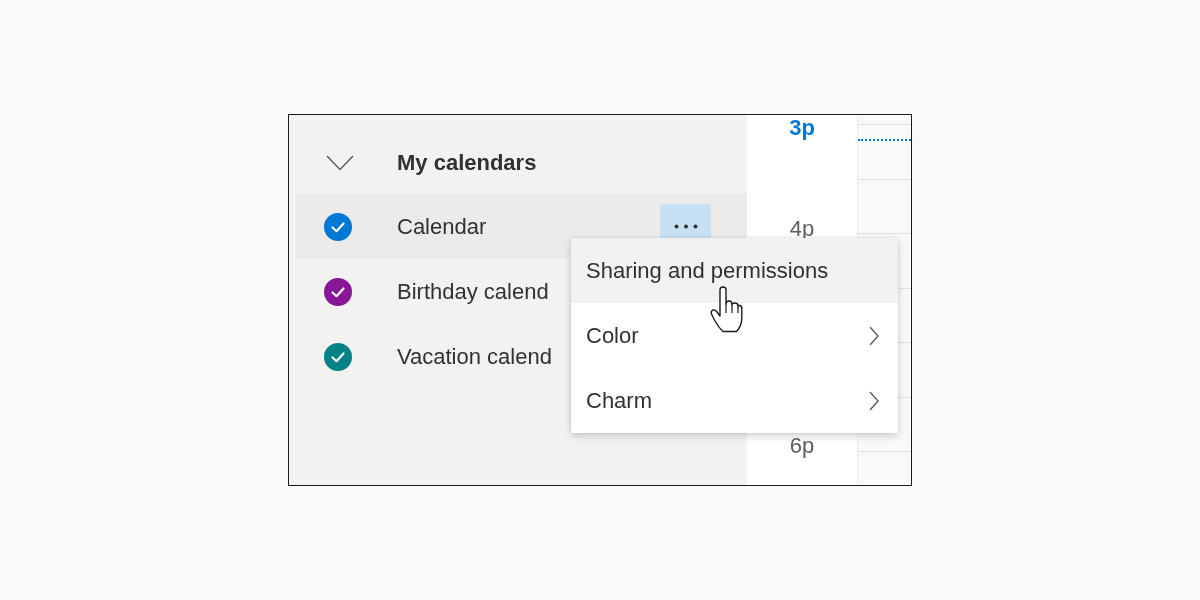 The height and width of the screenshot is (600, 1200). What do you see at coordinates (416, 162) in the screenshot?
I see `section-header: My calendars` at bounding box center [416, 162].